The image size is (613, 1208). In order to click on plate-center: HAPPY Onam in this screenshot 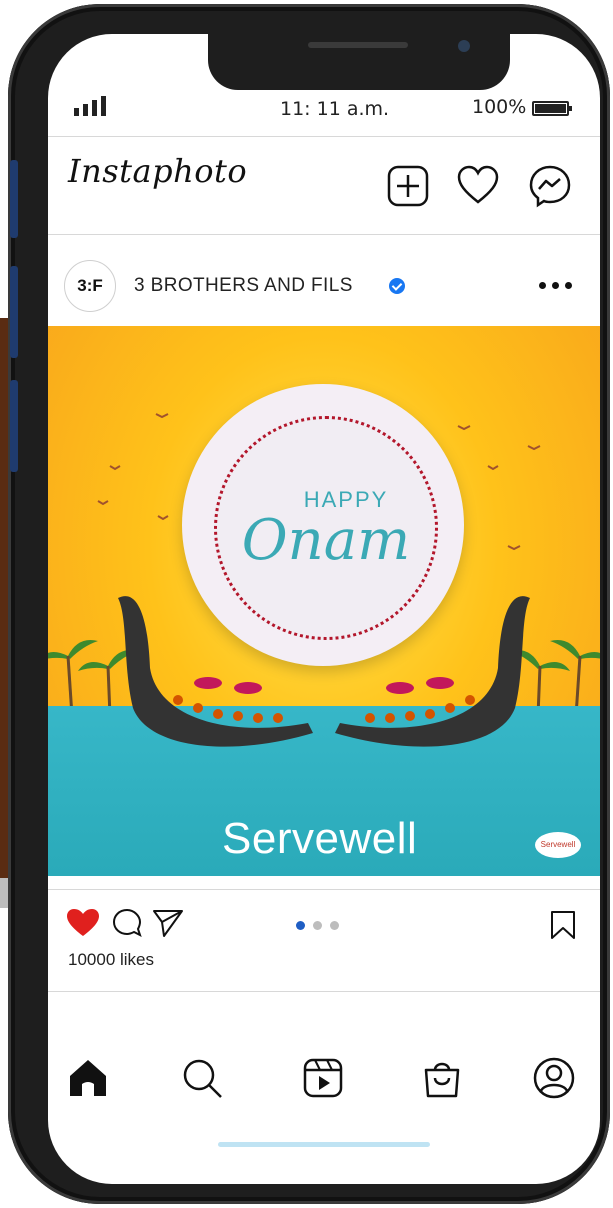, I will do `click(326, 528)`.